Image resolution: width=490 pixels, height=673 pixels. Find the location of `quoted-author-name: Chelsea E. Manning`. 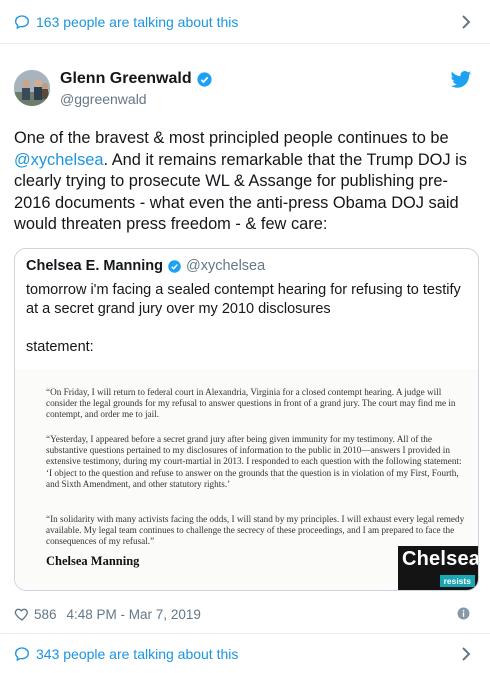

quoted-author-name: Chelsea E. Manning is located at coordinates (94, 266).